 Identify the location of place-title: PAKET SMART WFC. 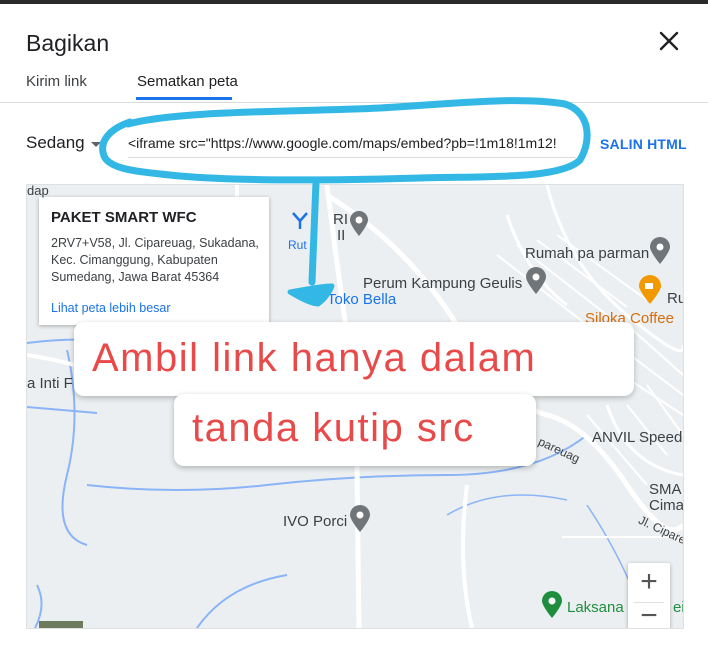
(124, 217).